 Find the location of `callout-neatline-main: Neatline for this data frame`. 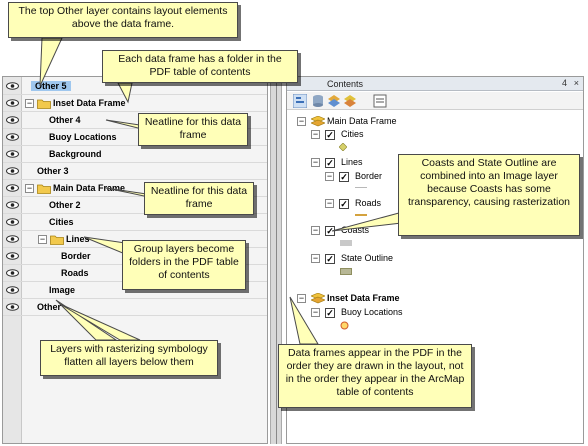

callout-neatline-main: Neatline for this data frame is located at coordinates (199, 198).